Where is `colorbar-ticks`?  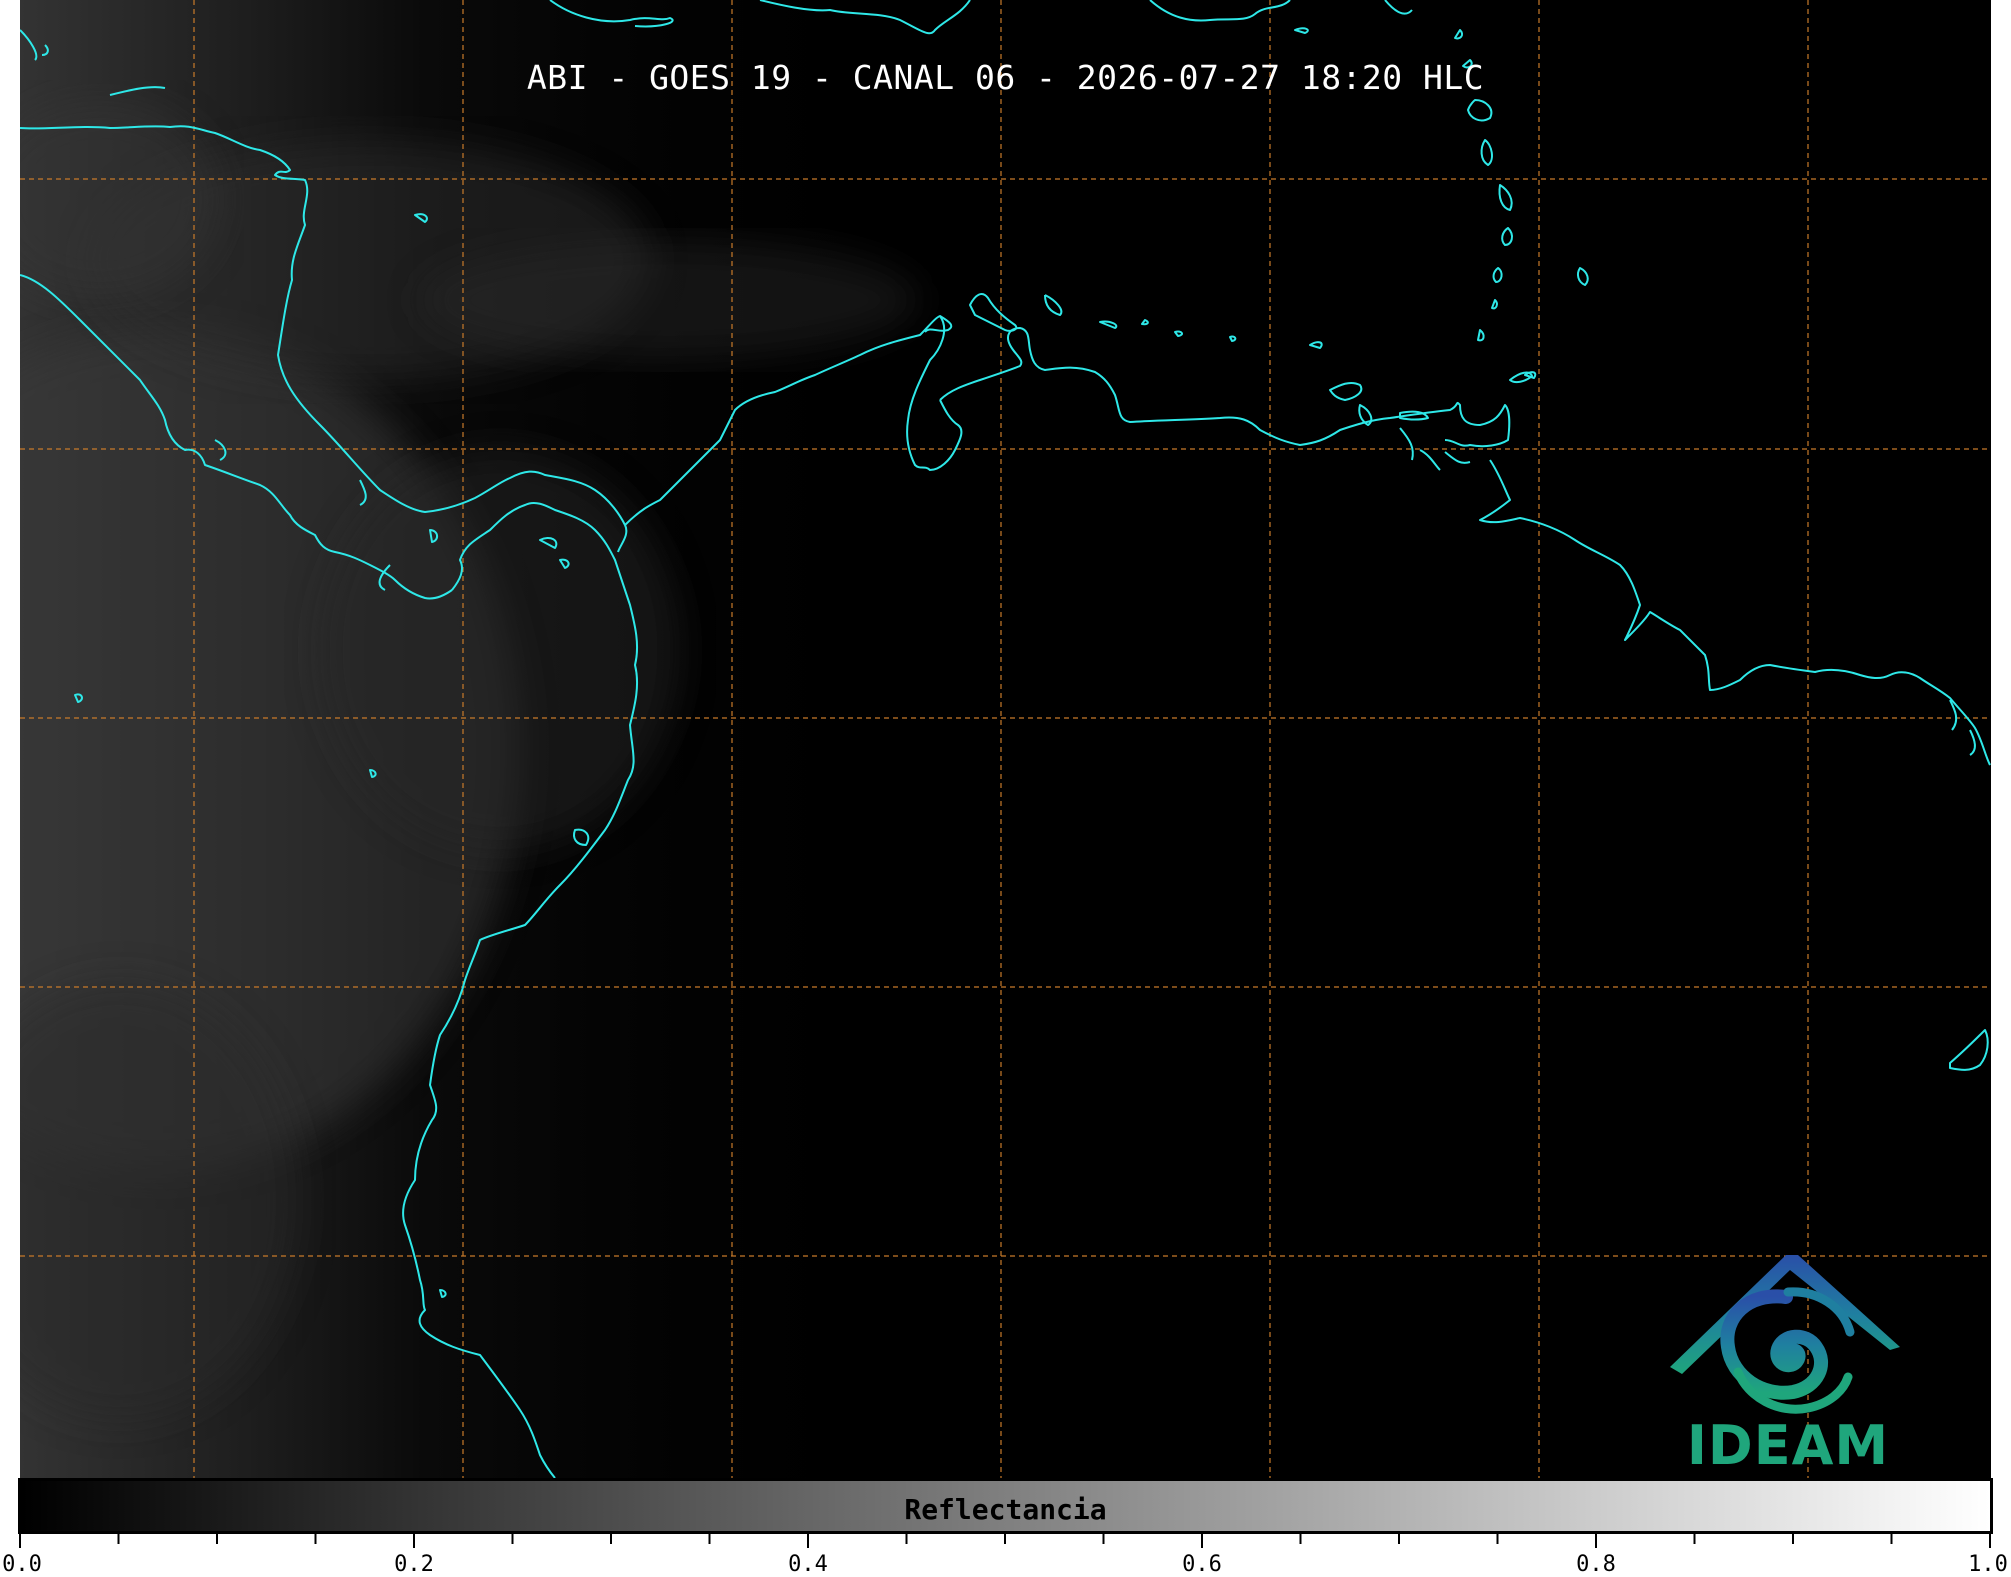
colorbar-ticks is located at coordinates (1005, 1541).